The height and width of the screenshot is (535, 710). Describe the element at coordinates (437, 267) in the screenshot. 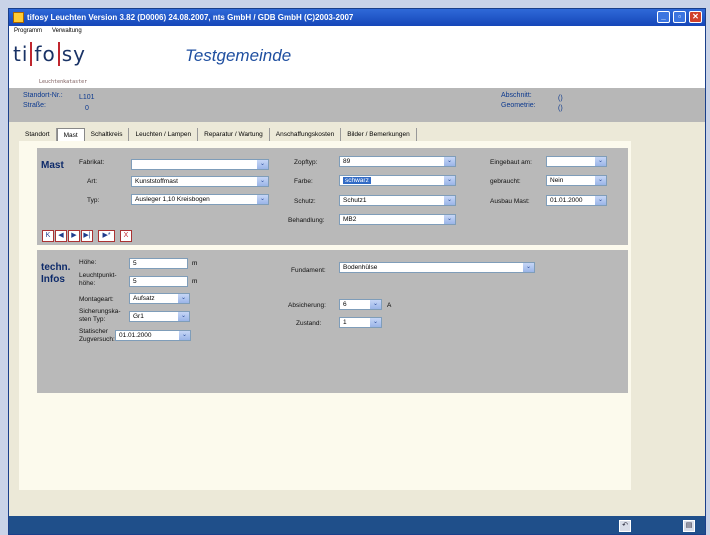

I see `fundament-select: Bodenhülse ⌄` at that location.